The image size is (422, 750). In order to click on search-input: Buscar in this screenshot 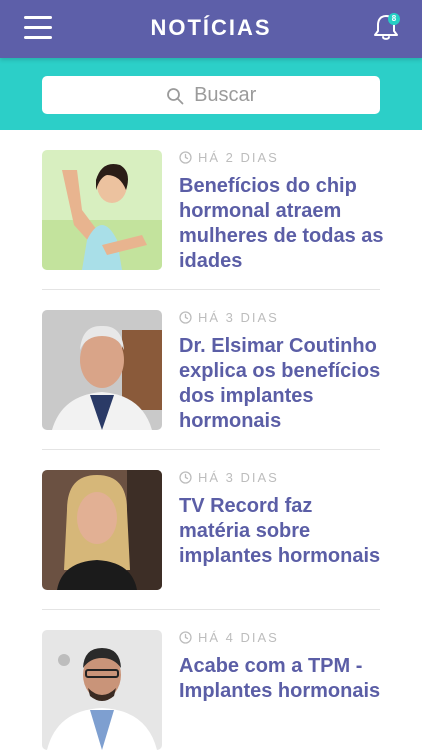, I will do `click(211, 95)`.